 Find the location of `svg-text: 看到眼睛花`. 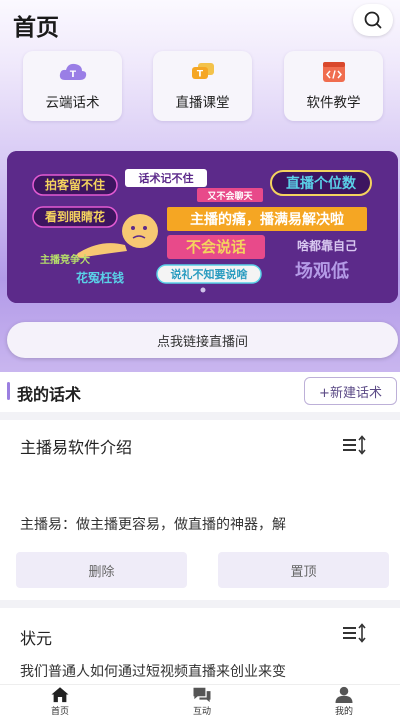

svg-text: 看到眼睛花 is located at coordinates (75, 216).